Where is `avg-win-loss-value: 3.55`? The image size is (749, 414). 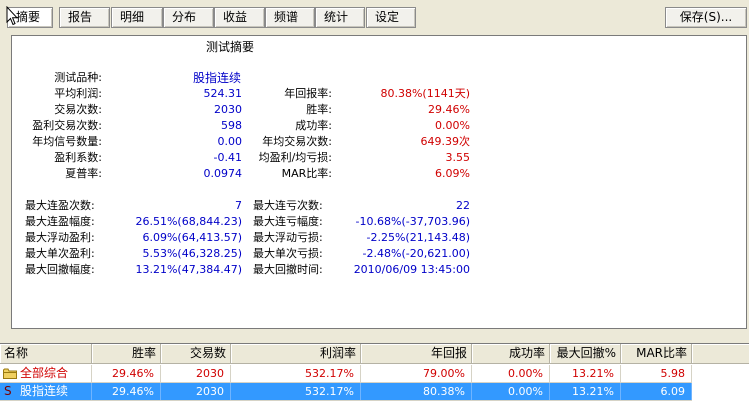
avg-win-loss-value: 3.55 is located at coordinates (458, 157).